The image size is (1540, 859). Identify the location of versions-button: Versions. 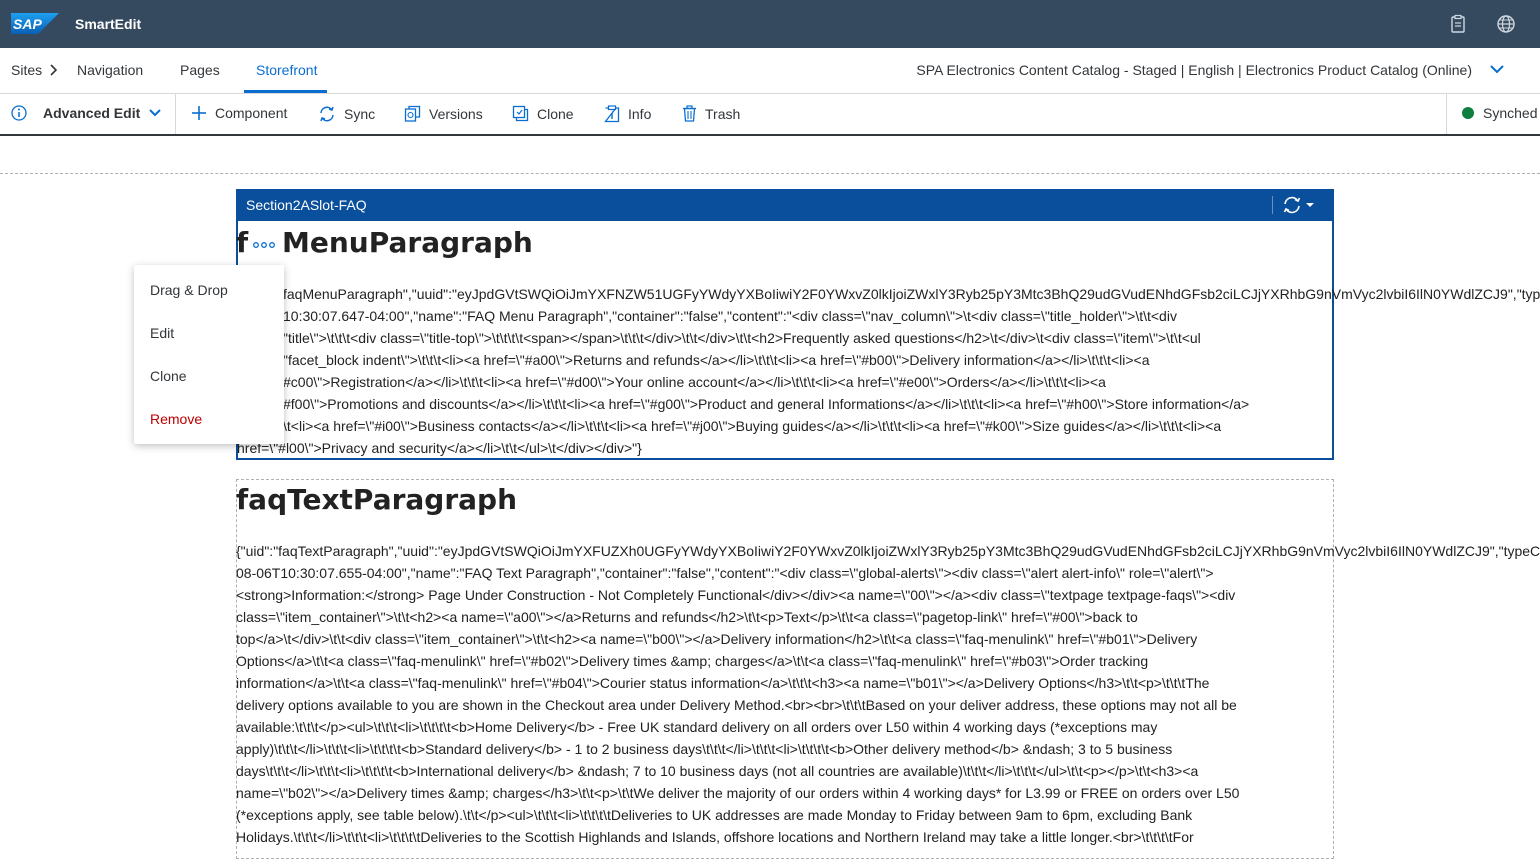
(443, 113).